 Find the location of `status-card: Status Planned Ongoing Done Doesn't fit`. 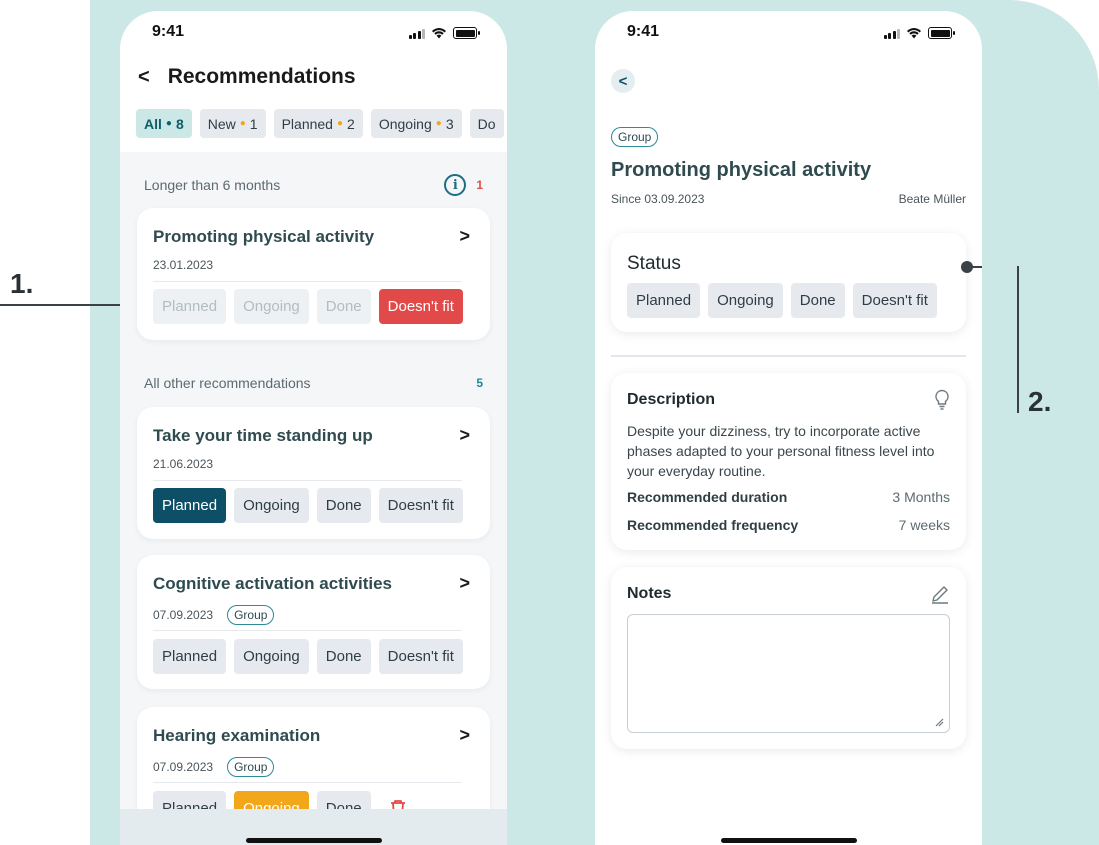

status-card: Status Planned Ongoing Done Doesn't fit is located at coordinates (788, 282).